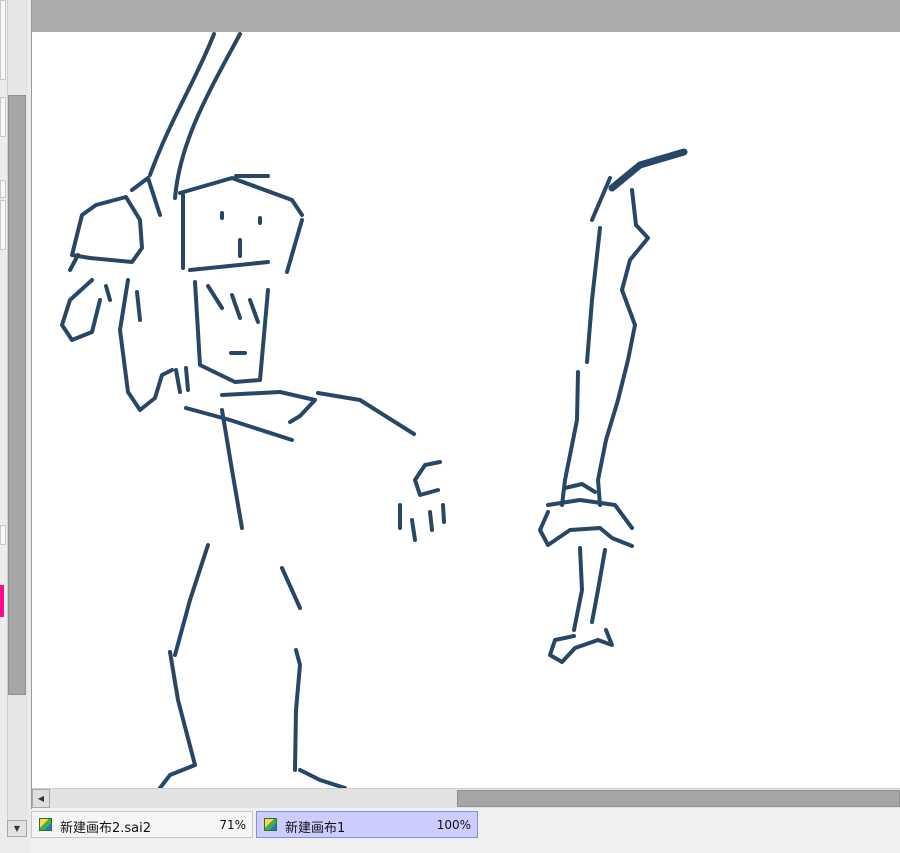 The height and width of the screenshot is (853, 900). Describe the element at coordinates (466, 16) in the screenshot. I see `workspace-background` at that location.